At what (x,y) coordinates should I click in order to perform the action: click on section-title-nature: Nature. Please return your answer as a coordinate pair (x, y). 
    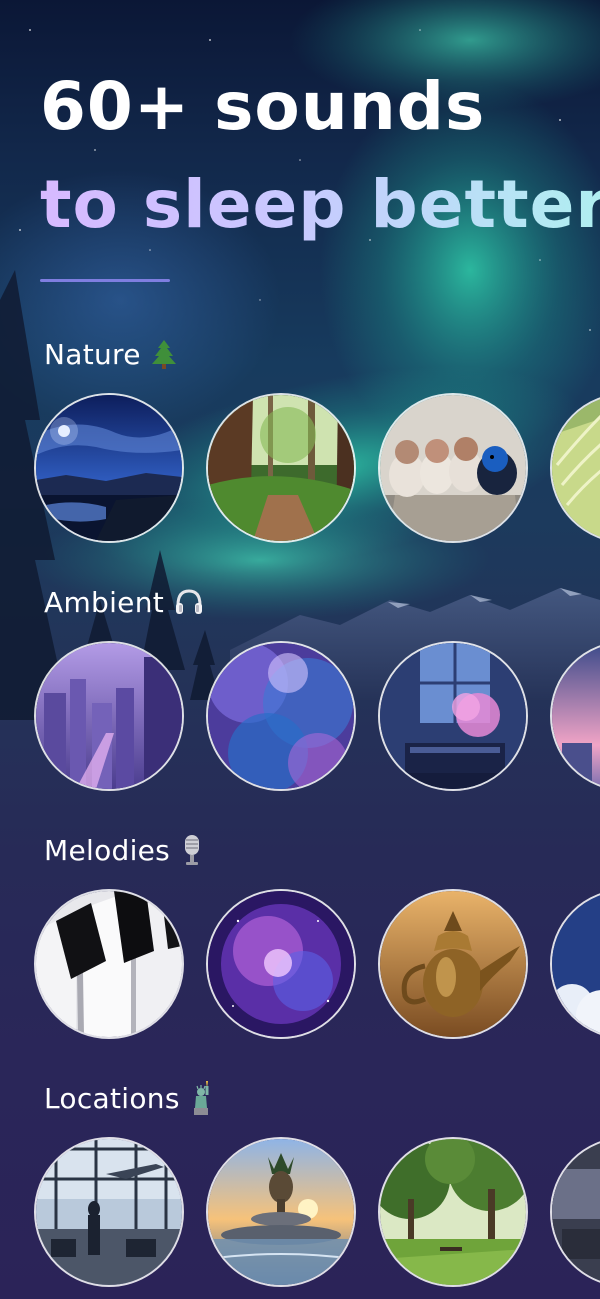
    Looking at the image, I should click on (110, 354).